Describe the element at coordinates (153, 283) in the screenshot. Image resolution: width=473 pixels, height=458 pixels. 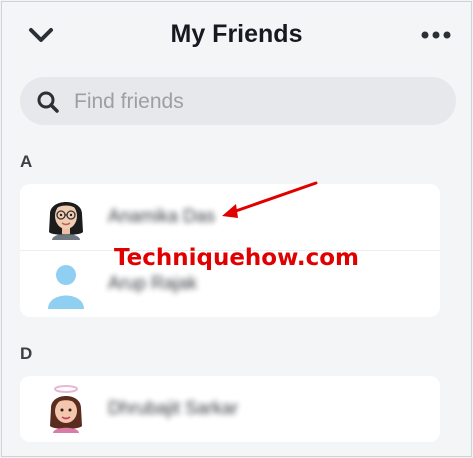
I see `friend-name: Arup Rajak` at that location.